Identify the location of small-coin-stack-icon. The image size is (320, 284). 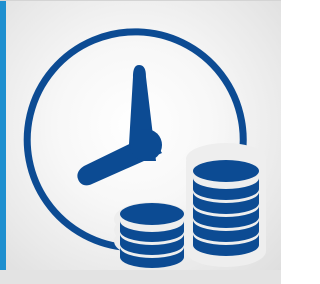
(152, 235).